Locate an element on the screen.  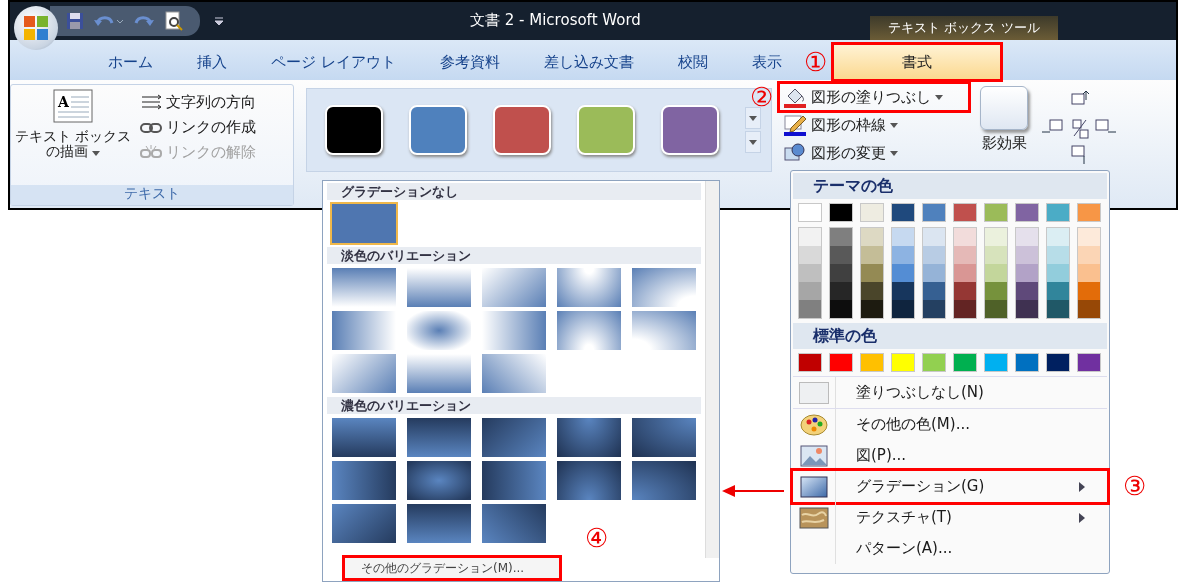
draw-text-box-button: A テキスト ボックス の描画 is located at coordinates (73, 124).